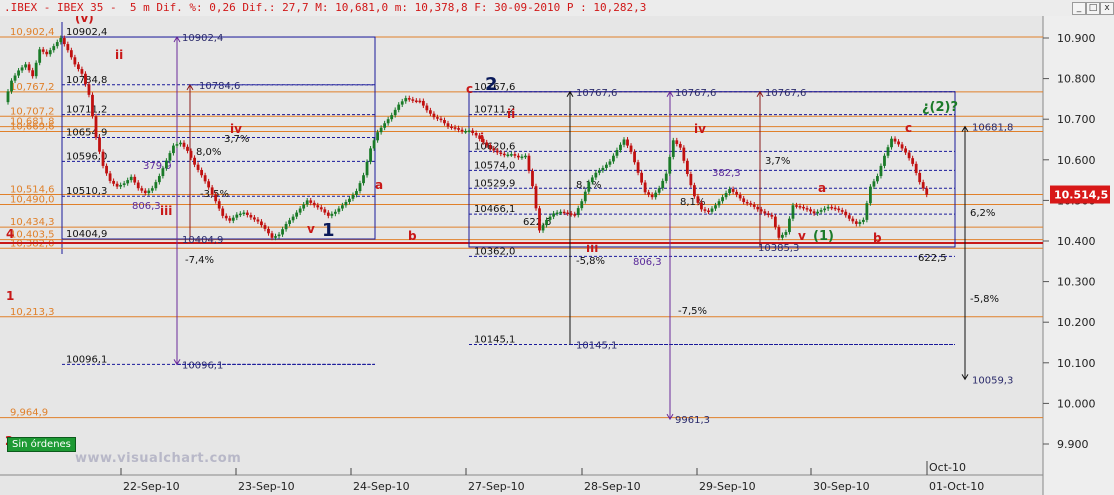  I want to click on y-tick-label: 10.600, so click(1076, 160).